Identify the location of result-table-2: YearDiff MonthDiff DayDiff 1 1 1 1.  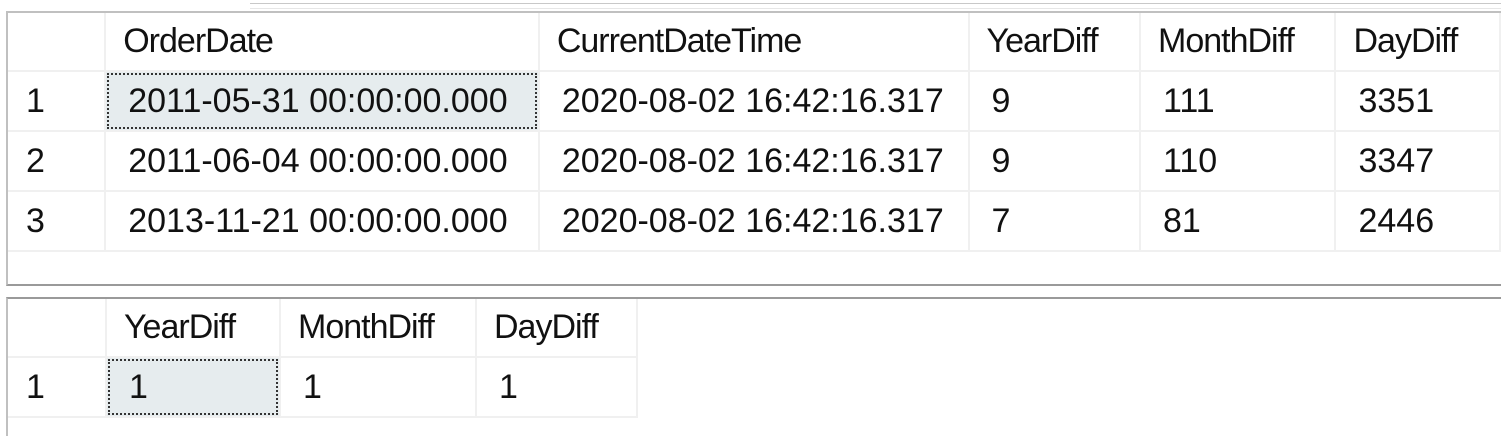
(323, 358).